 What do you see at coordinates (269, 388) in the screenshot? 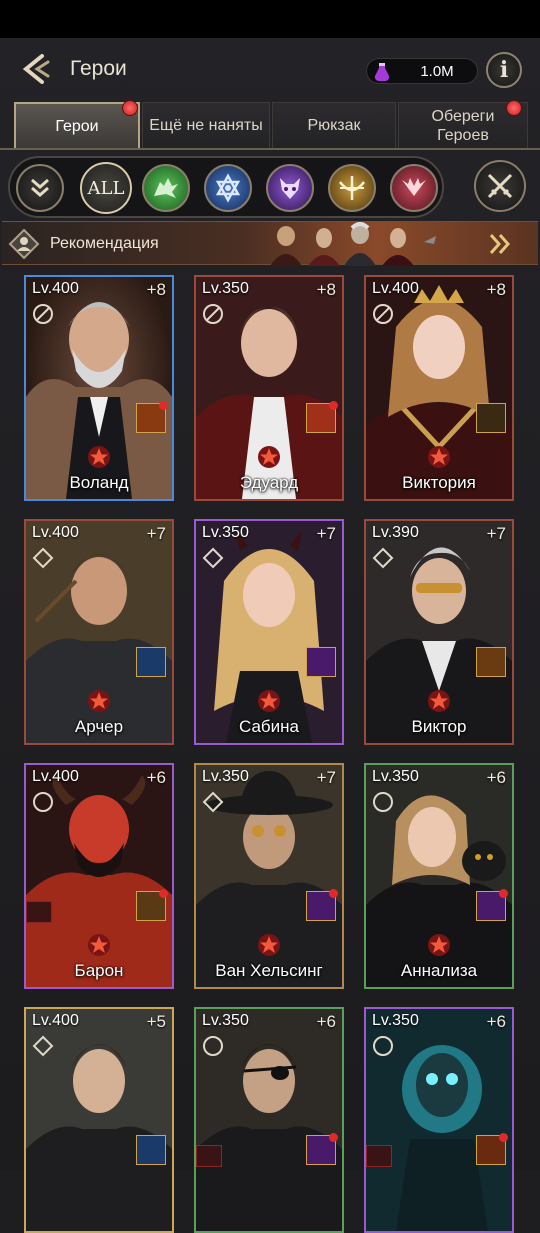
I see `hero-card: Lv.350 +8 Эдуард` at bounding box center [269, 388].